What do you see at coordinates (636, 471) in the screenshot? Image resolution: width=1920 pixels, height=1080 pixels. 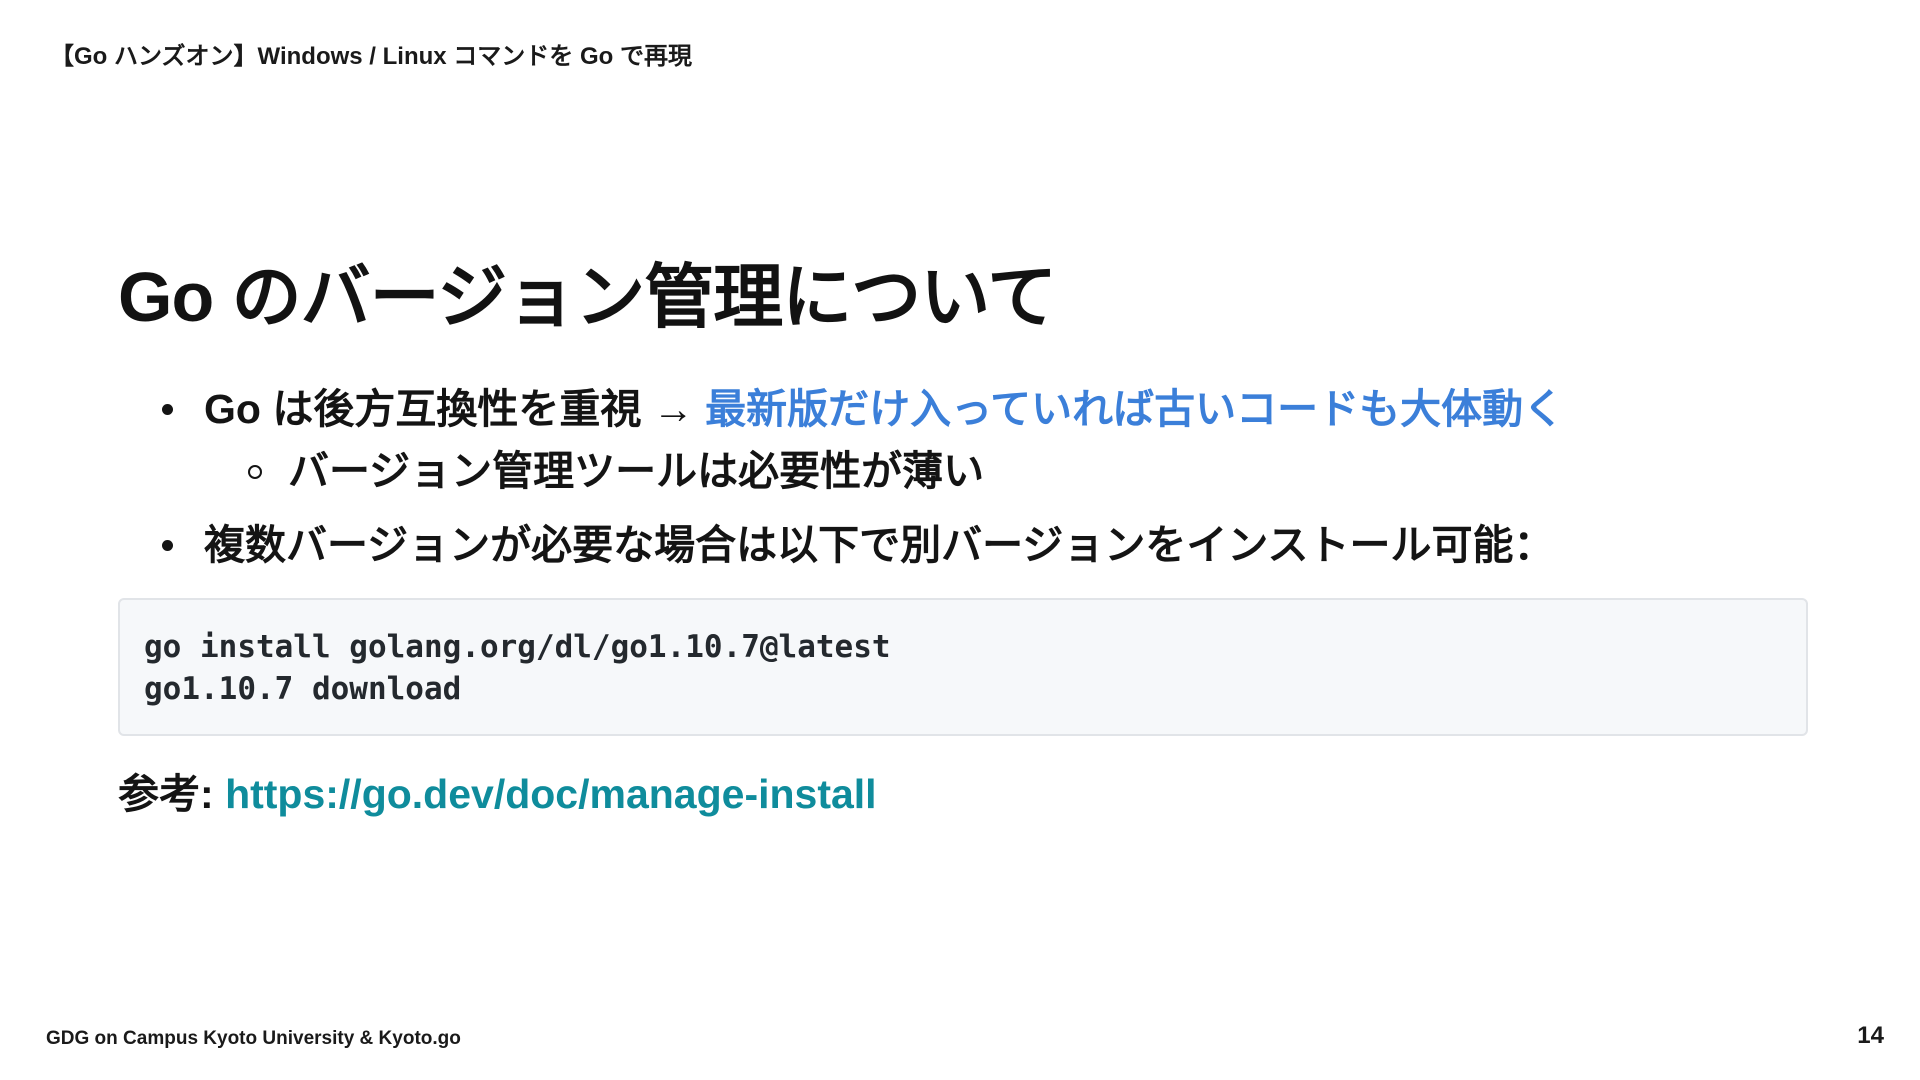 I see `sub-bullet-text: バージョン管理ツールは必要性が薄い` at bounding box center [636, 471].